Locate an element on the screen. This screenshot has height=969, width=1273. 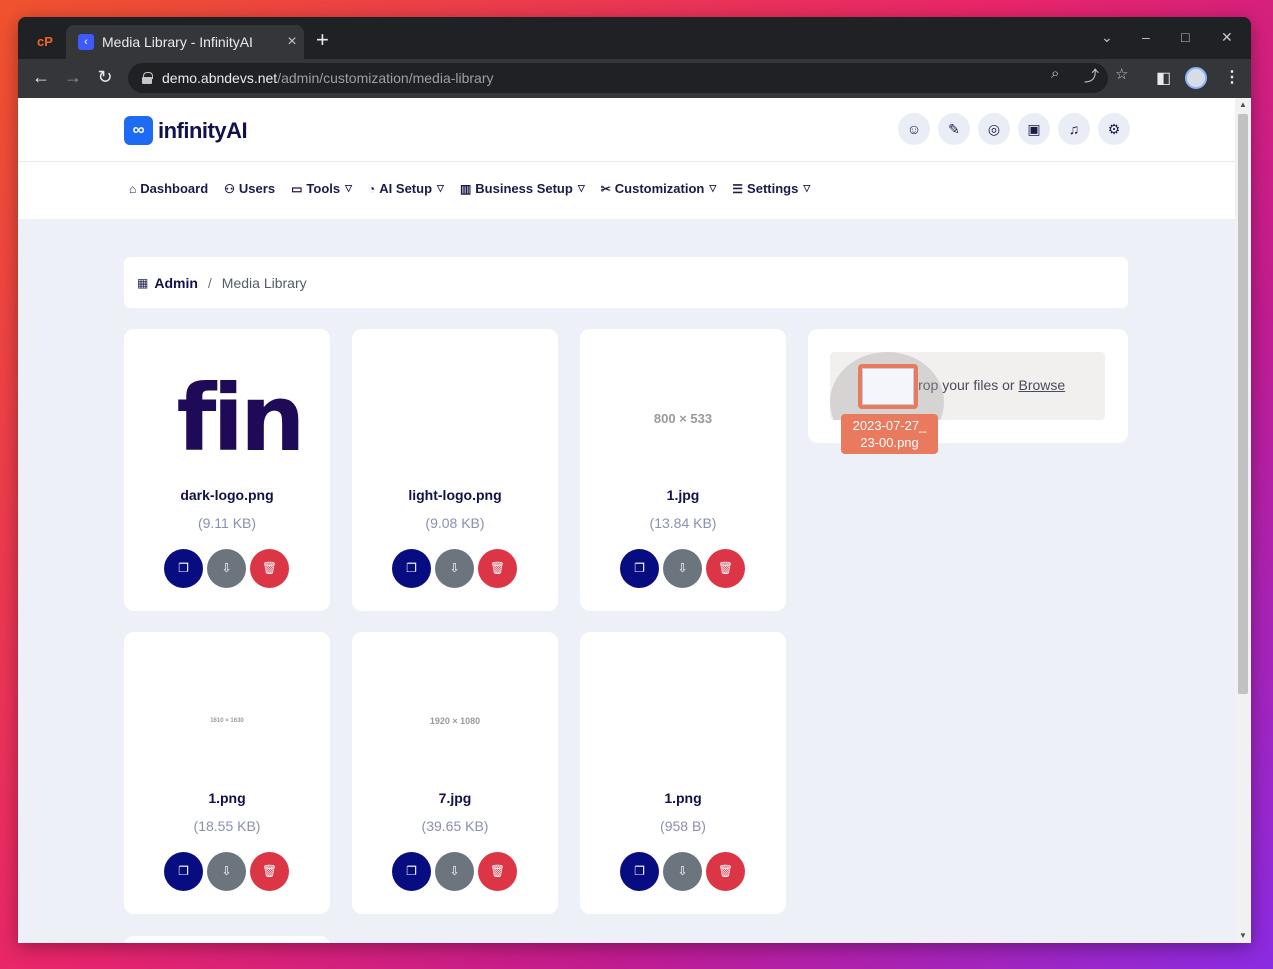
nav-customization: ✂ Customization ▽ is located at coordinates (659, 188).